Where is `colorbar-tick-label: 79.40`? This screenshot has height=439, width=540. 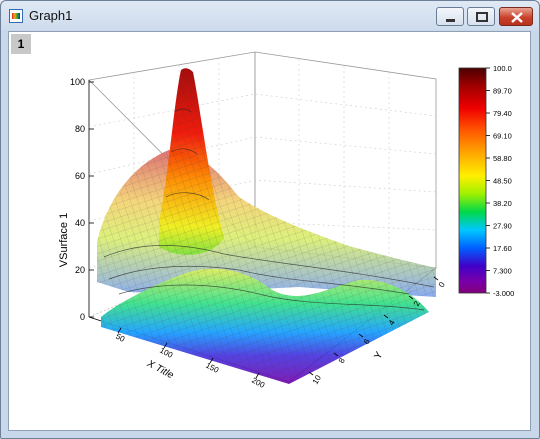
colorbar-tick-label: 79.40 is located at coordinates (502, 113).